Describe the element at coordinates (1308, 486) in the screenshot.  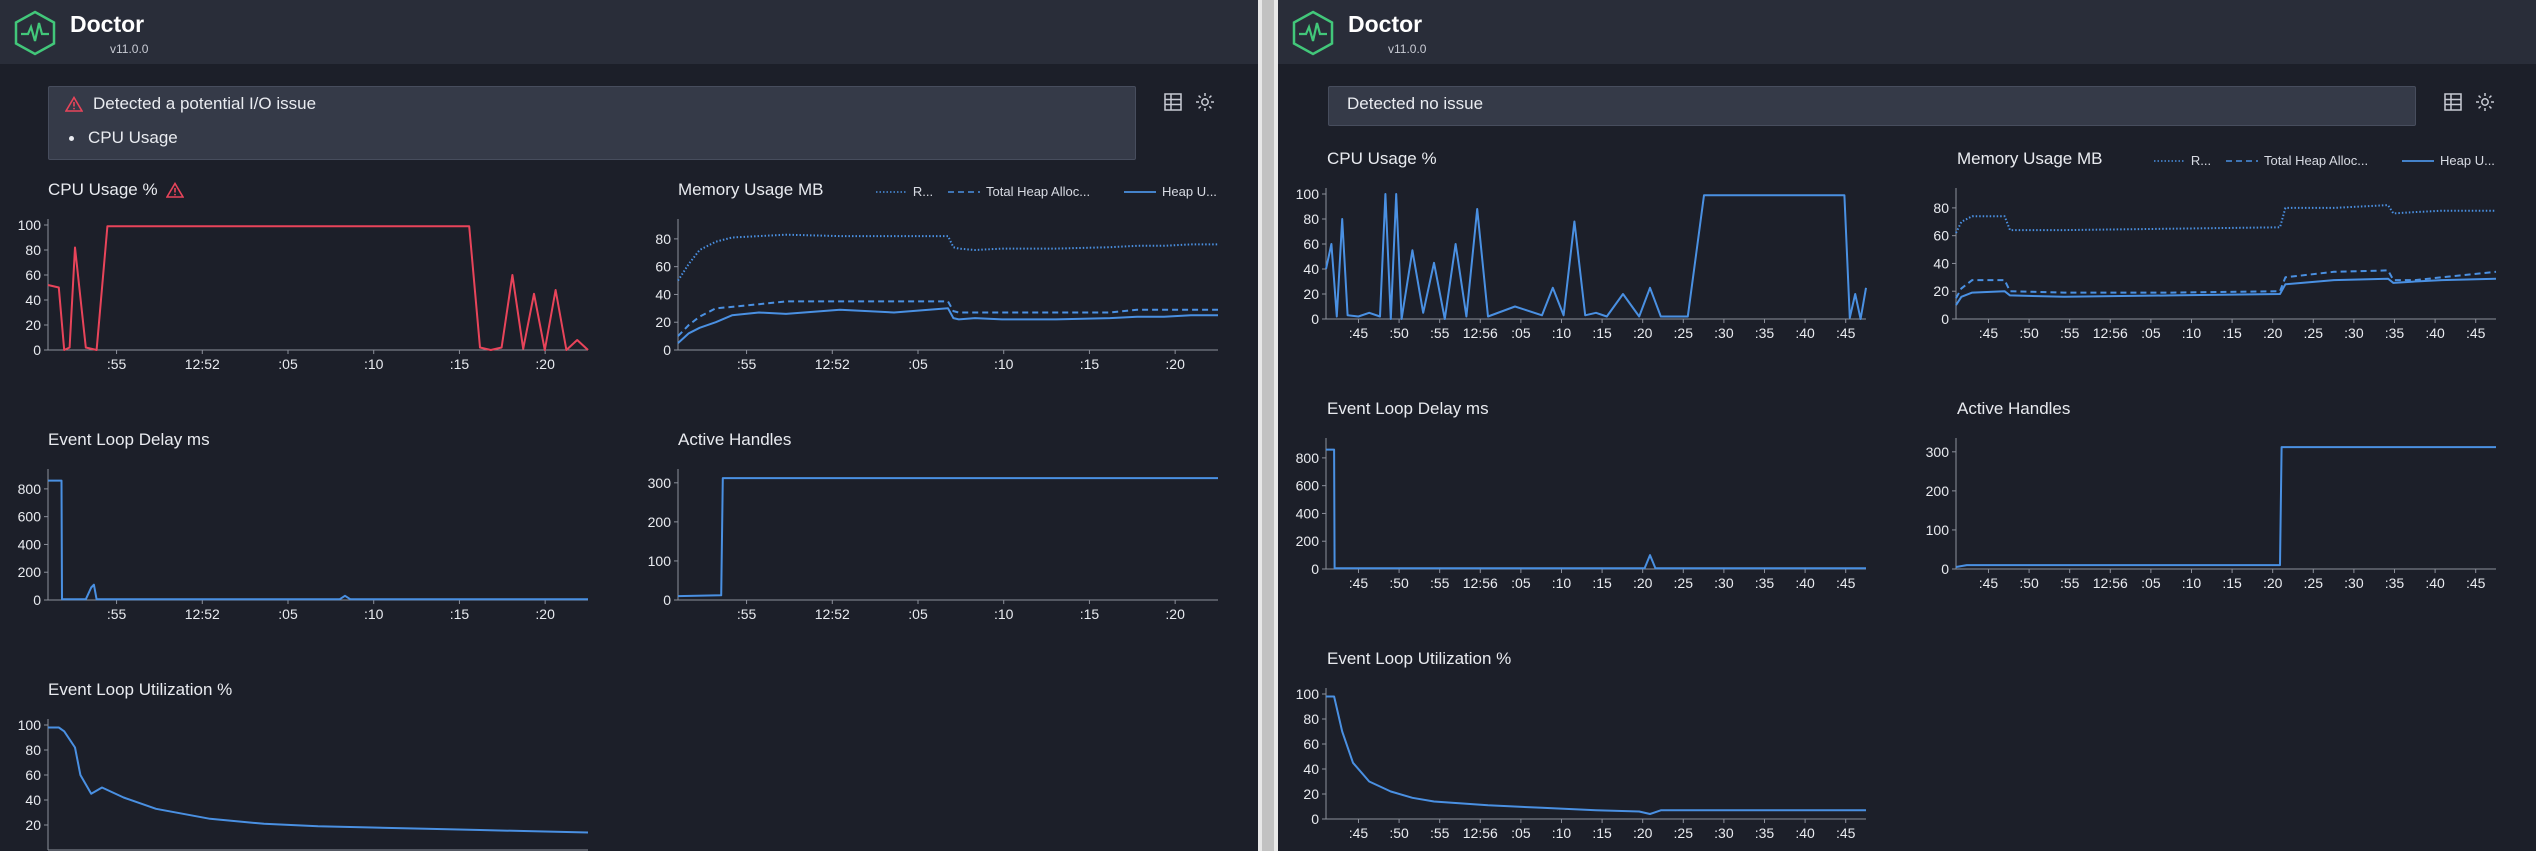
I see `y-tick-label: 600` at that location.